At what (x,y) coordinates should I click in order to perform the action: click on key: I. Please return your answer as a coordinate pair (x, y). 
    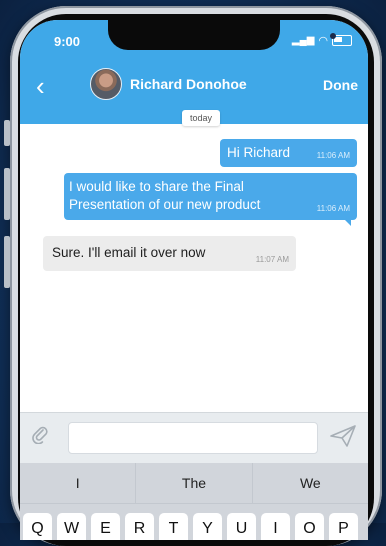
    Looking at the image, I should click on (275, 526).